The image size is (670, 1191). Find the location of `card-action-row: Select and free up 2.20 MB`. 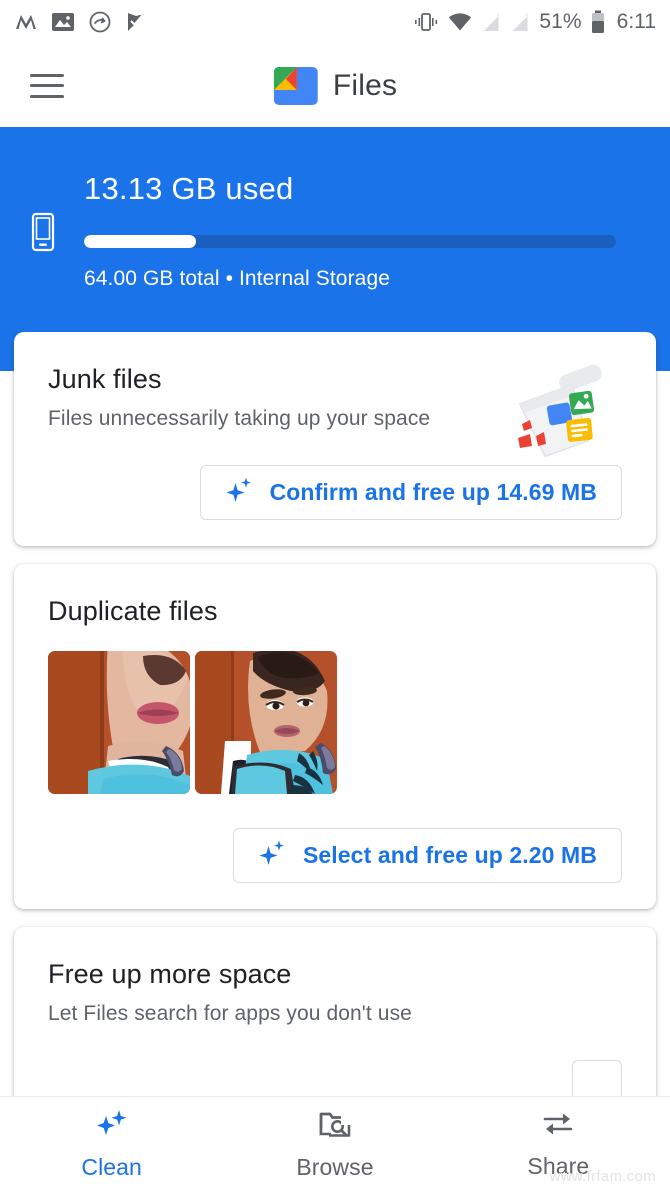

card-action-row: Select and free up 2.20 MB is located at coordinates (335, 855).